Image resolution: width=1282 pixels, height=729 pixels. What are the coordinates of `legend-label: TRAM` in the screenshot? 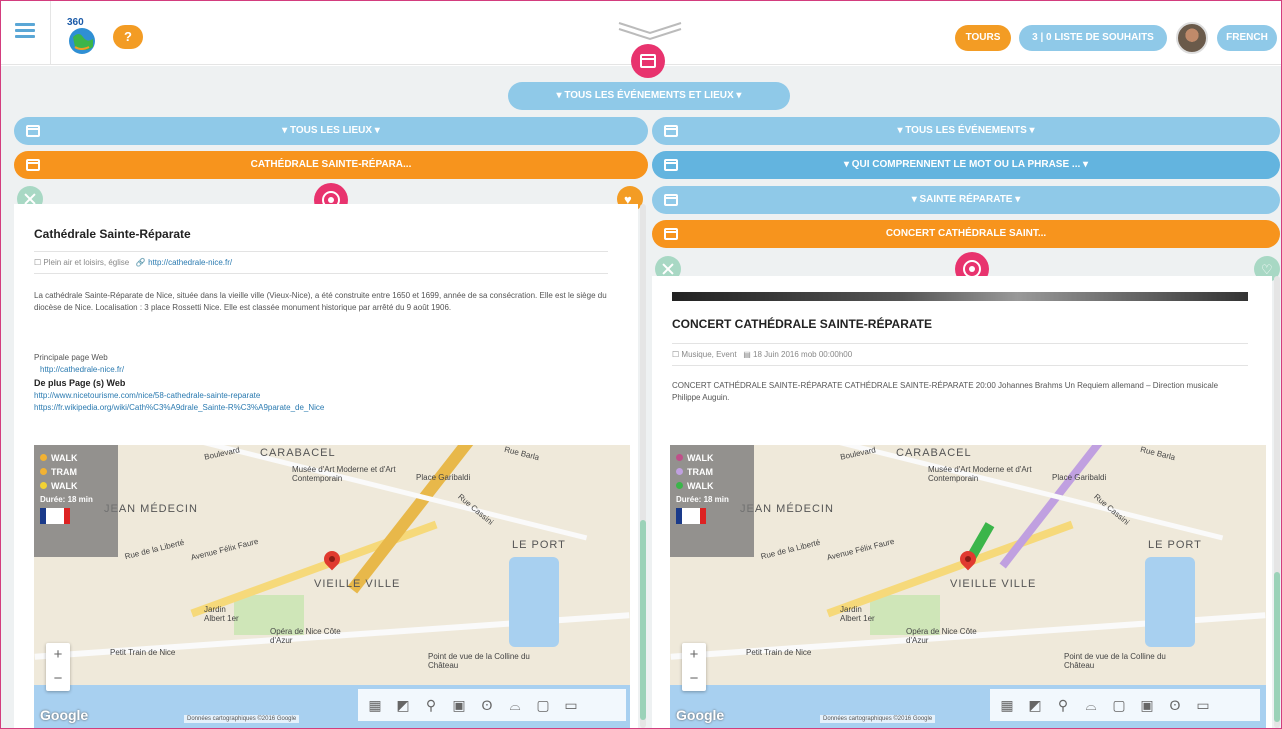 It's located at (64, 472).